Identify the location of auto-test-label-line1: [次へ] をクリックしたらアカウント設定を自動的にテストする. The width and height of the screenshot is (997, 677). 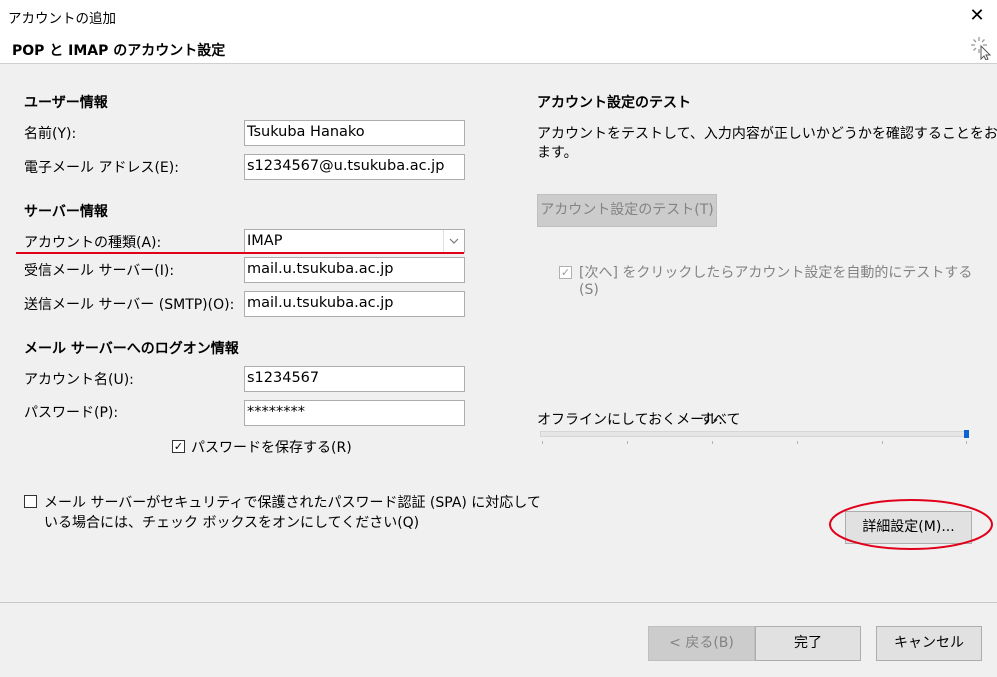
(775, 272).